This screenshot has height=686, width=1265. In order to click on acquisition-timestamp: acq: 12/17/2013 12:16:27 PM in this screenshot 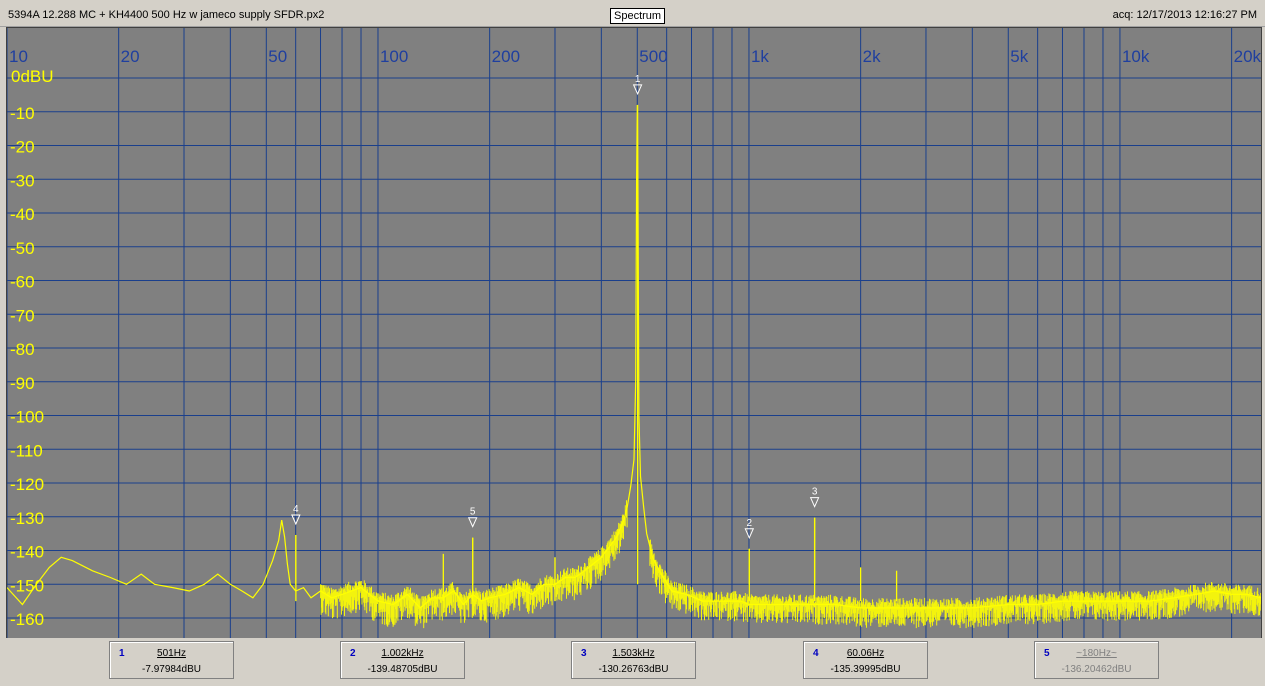, I will do `click(1184, 15)`.